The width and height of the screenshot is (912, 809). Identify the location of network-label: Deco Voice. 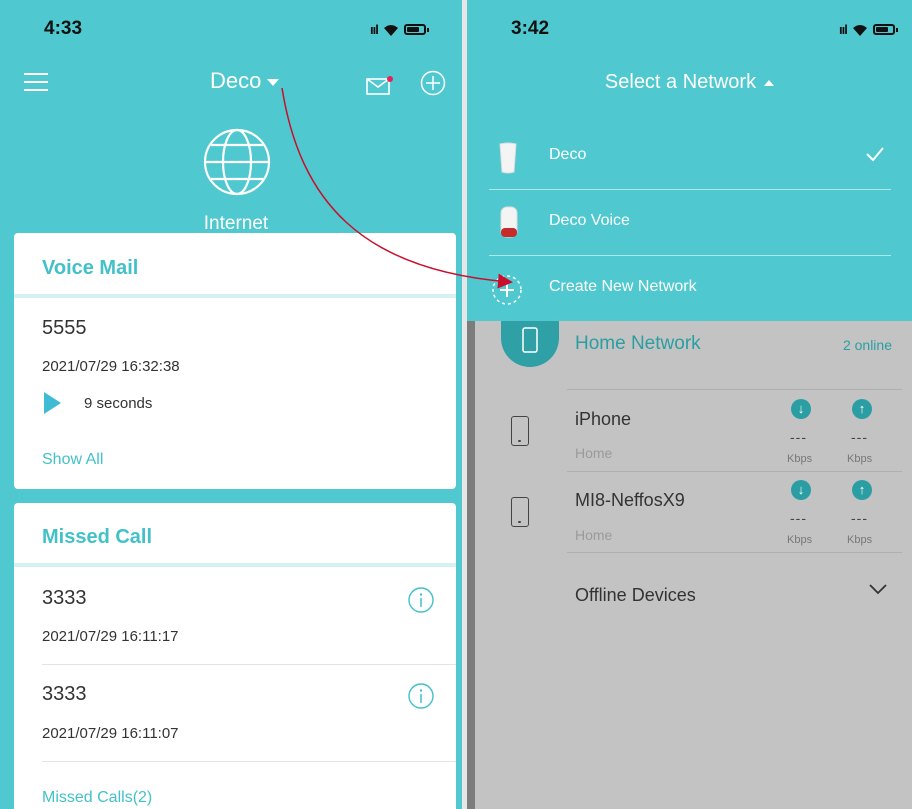
(589, 220).